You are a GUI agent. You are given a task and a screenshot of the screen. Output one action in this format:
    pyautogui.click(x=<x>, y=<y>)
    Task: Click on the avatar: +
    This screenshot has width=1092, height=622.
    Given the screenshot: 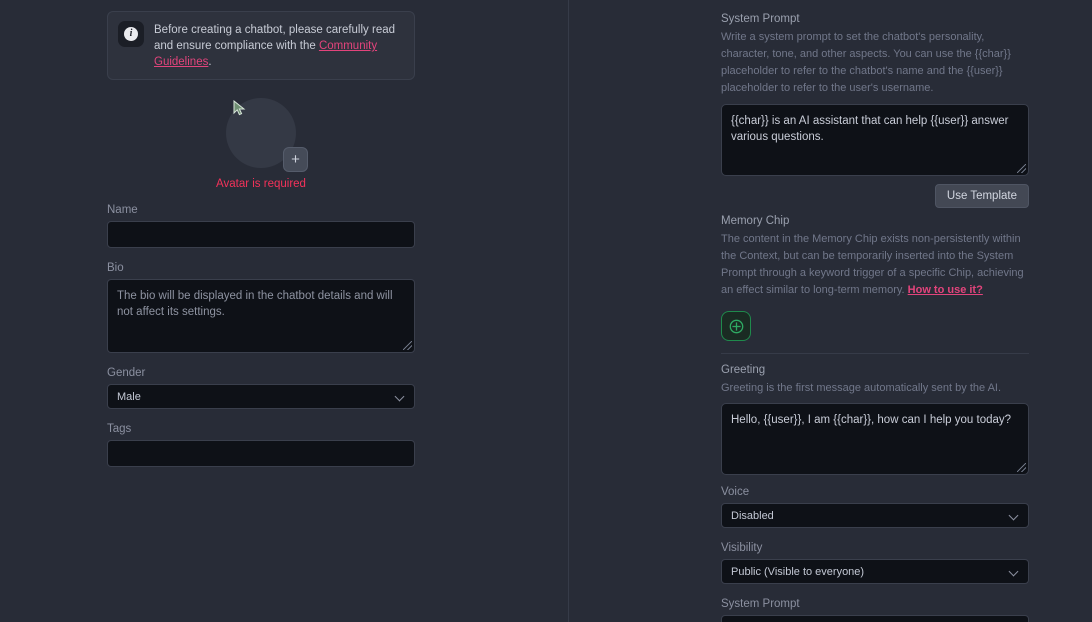 What is the action you would take?
    pyautogui.click(x=267, y=135)
    